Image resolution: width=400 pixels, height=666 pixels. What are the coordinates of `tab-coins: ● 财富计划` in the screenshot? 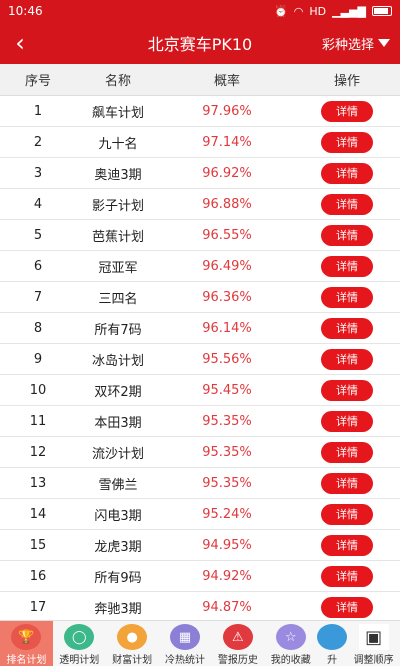 It's located at (132, 643).